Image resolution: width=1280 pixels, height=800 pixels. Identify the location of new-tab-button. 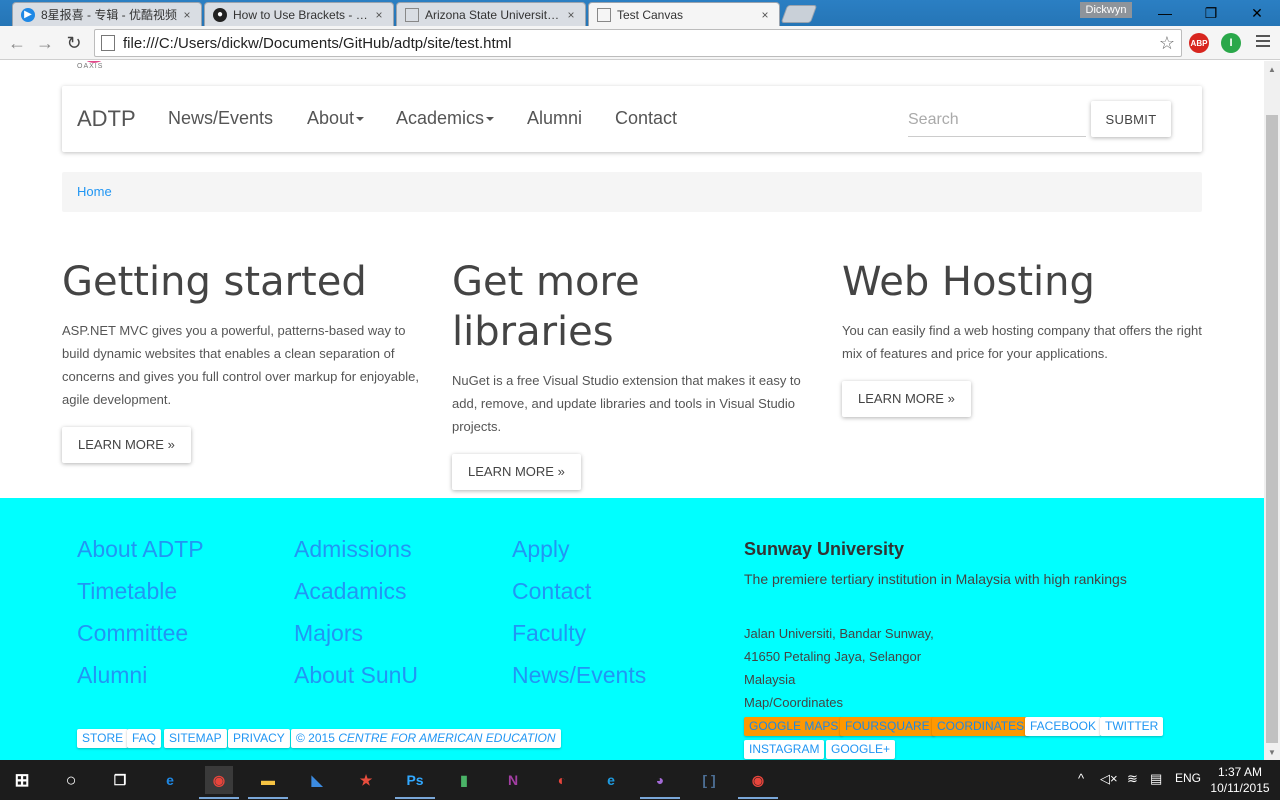
(799, 14).